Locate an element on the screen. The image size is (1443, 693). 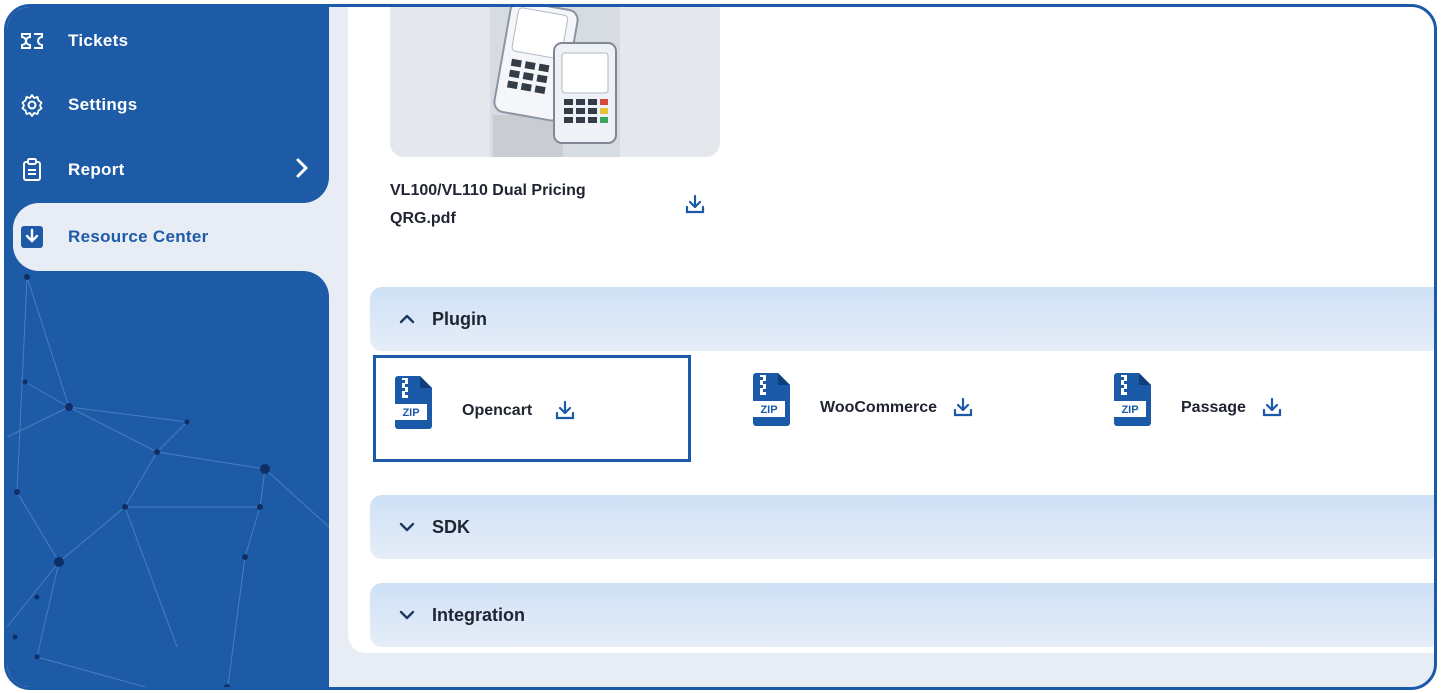
gear-icon is located at coordinates (32, 105).